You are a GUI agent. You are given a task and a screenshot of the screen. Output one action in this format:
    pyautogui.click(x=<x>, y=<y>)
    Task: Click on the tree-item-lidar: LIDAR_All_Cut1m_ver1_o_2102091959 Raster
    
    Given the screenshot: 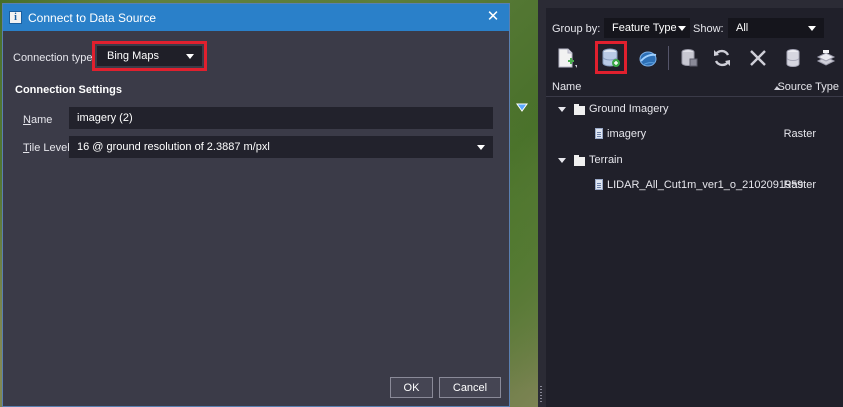 What is the action you would take?
    pyautogui.click(x=694, y=185)
    